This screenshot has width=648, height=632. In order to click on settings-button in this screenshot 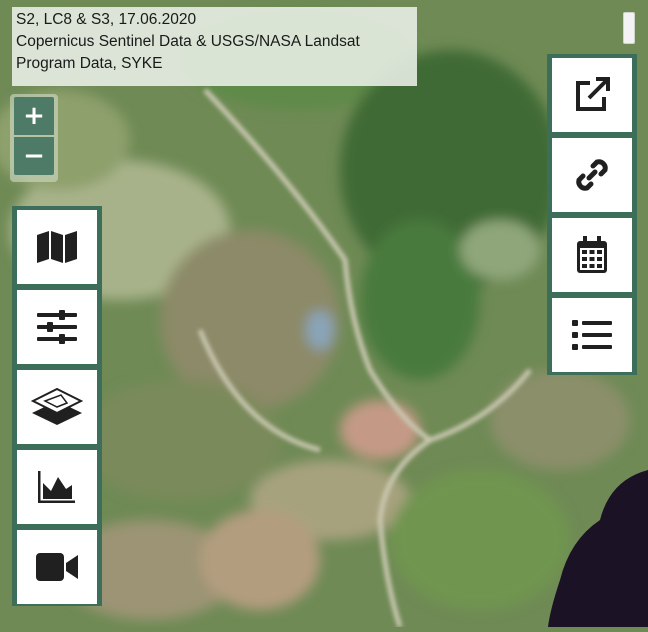, I will do `click(57, 327)`.